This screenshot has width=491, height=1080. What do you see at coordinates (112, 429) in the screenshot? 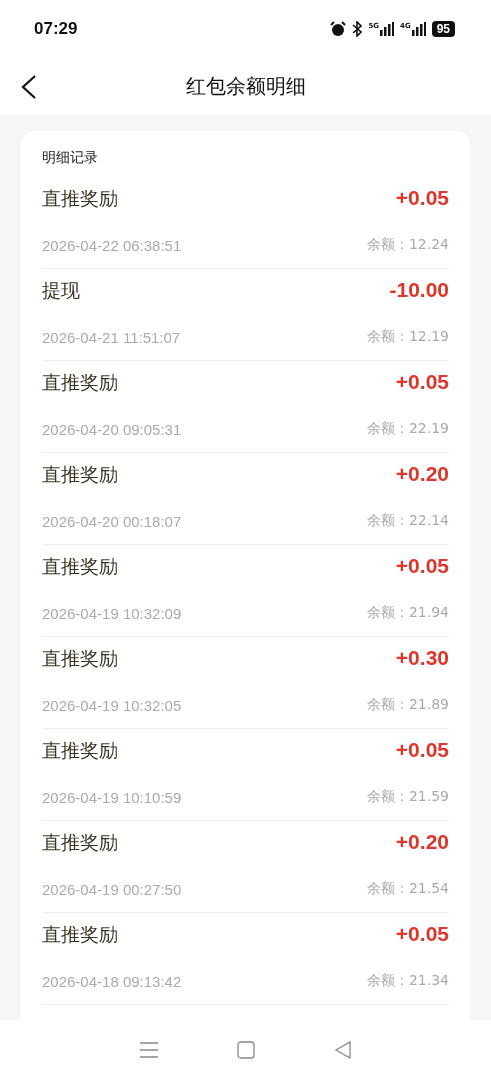
I see `record-time: 2026-04-20 09:05:31` at bounding box center [112, 429].